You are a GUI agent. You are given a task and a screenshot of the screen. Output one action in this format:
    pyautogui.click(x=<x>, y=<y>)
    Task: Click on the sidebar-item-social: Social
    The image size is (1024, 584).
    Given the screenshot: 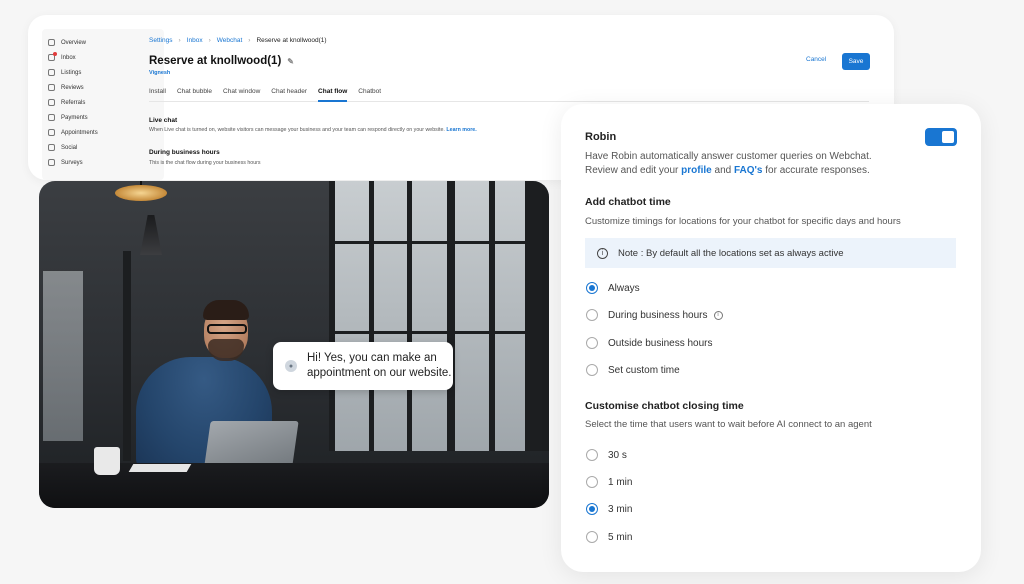 What is the action you would take?
    pyautogui.click(x=103, y=147)
    